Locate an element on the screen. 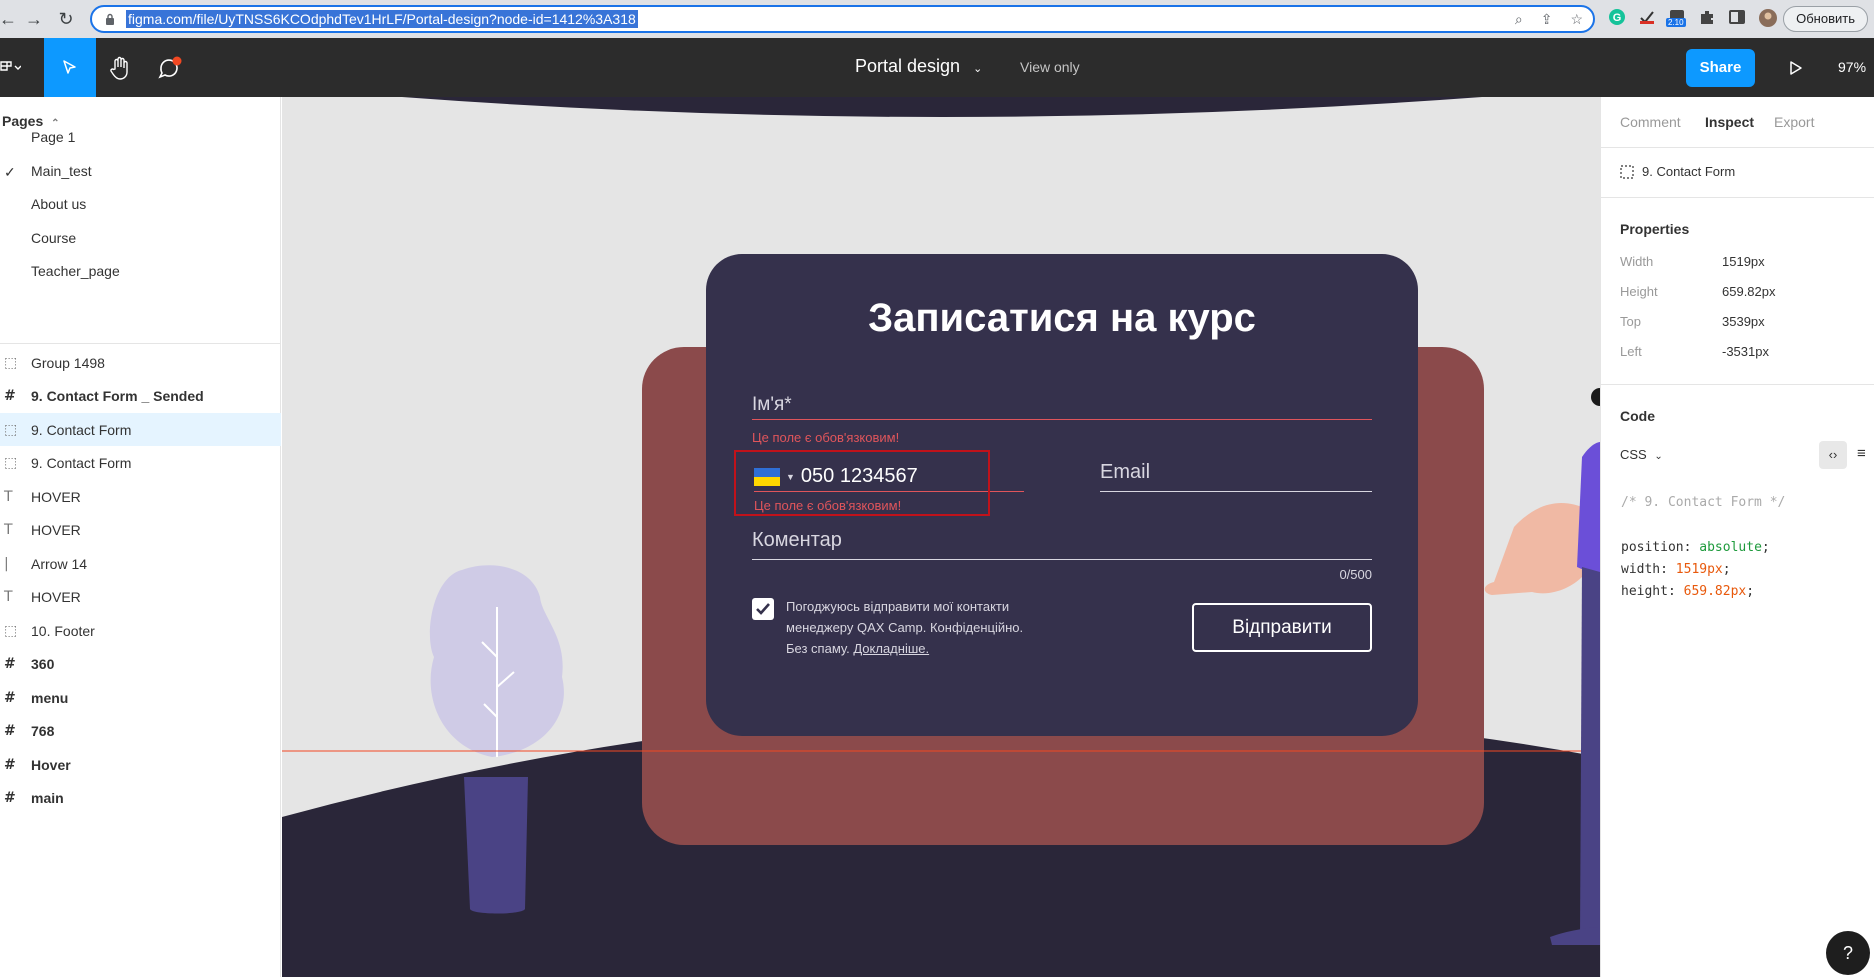 The height and width of the screenshot is (977, 1874). check-icon: ✓ is located at coordinates (10, 171).